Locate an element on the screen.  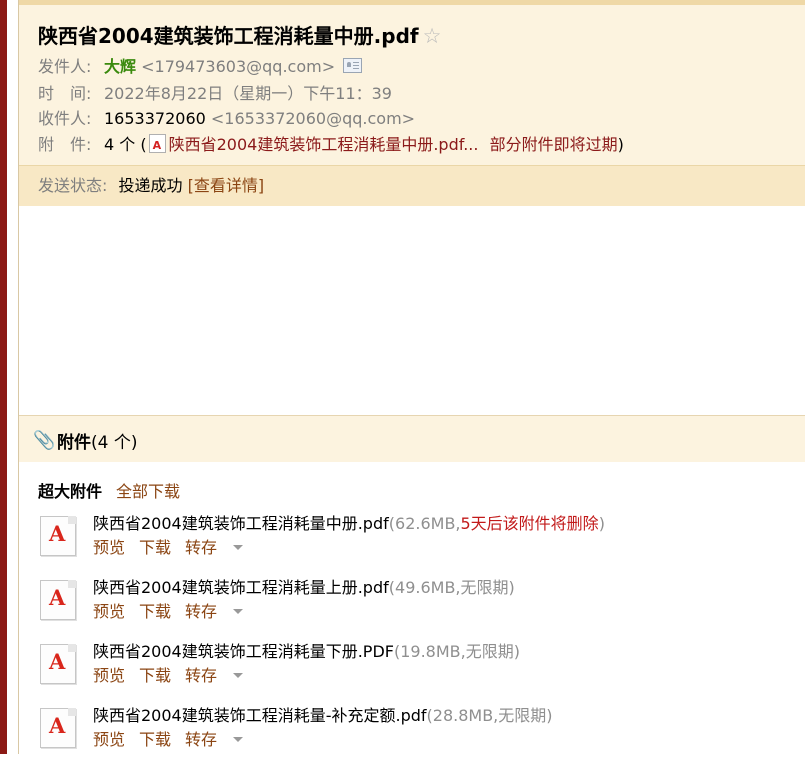
attachment-size: (62.6MB, is located at coordinates (424, 523).